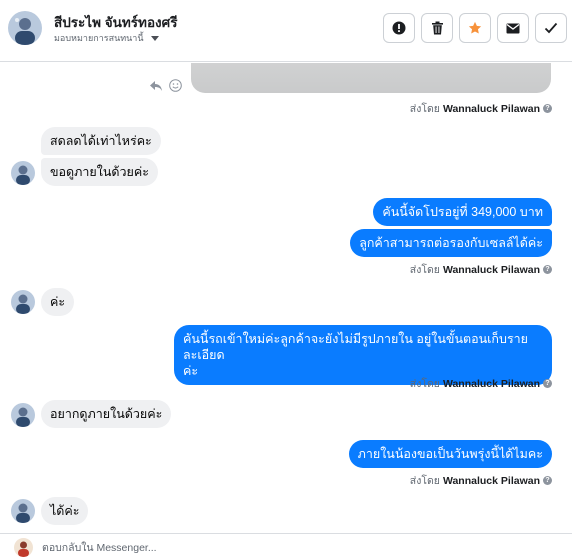 The image size is (572, 560). I want to click on delete-button, so click(437, 28).